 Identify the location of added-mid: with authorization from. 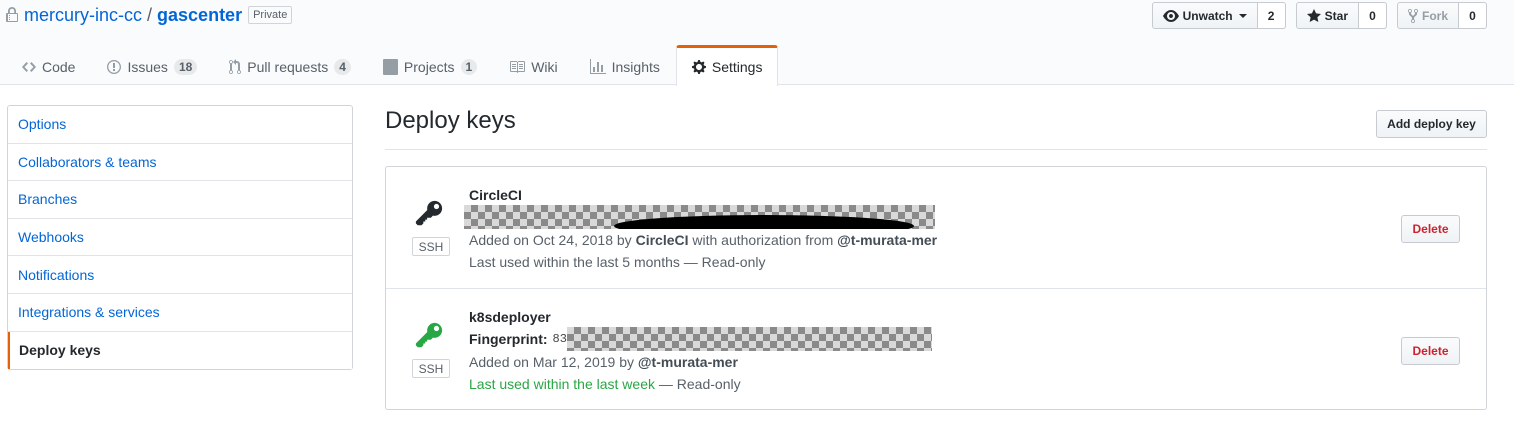
(763, 240).